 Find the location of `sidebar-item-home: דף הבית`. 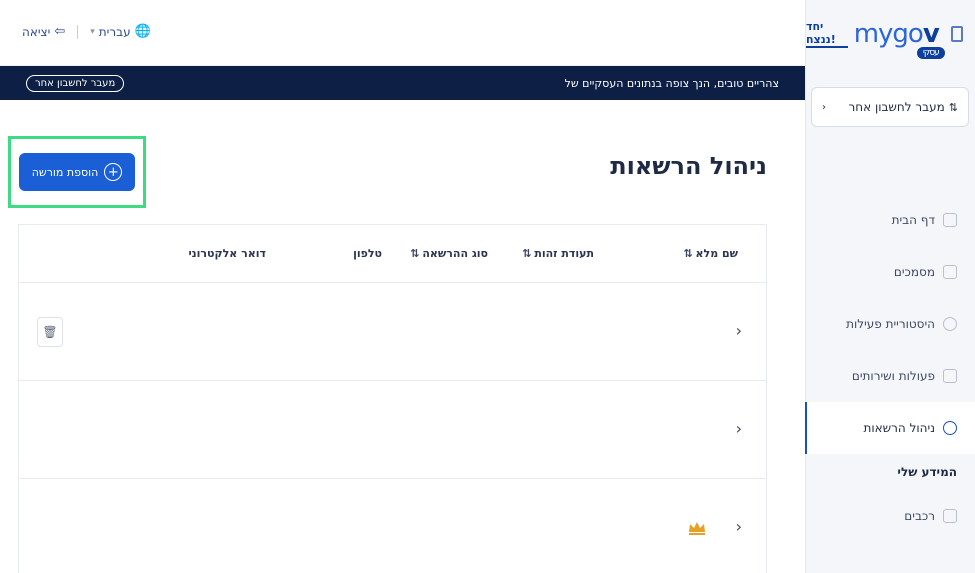

sidebar-item-home: דף הבית is located at coordinates (890, 220).